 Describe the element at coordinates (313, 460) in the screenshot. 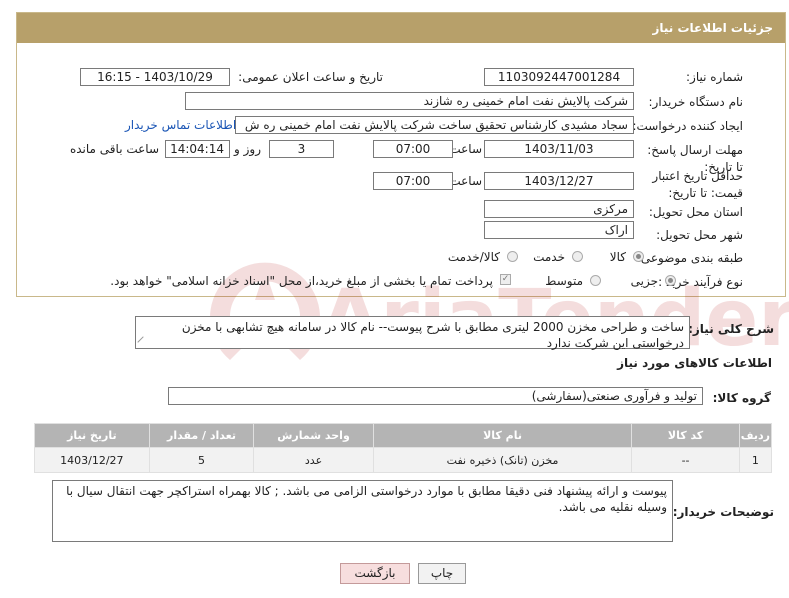

I see `cell-unit: عدد` at that location.